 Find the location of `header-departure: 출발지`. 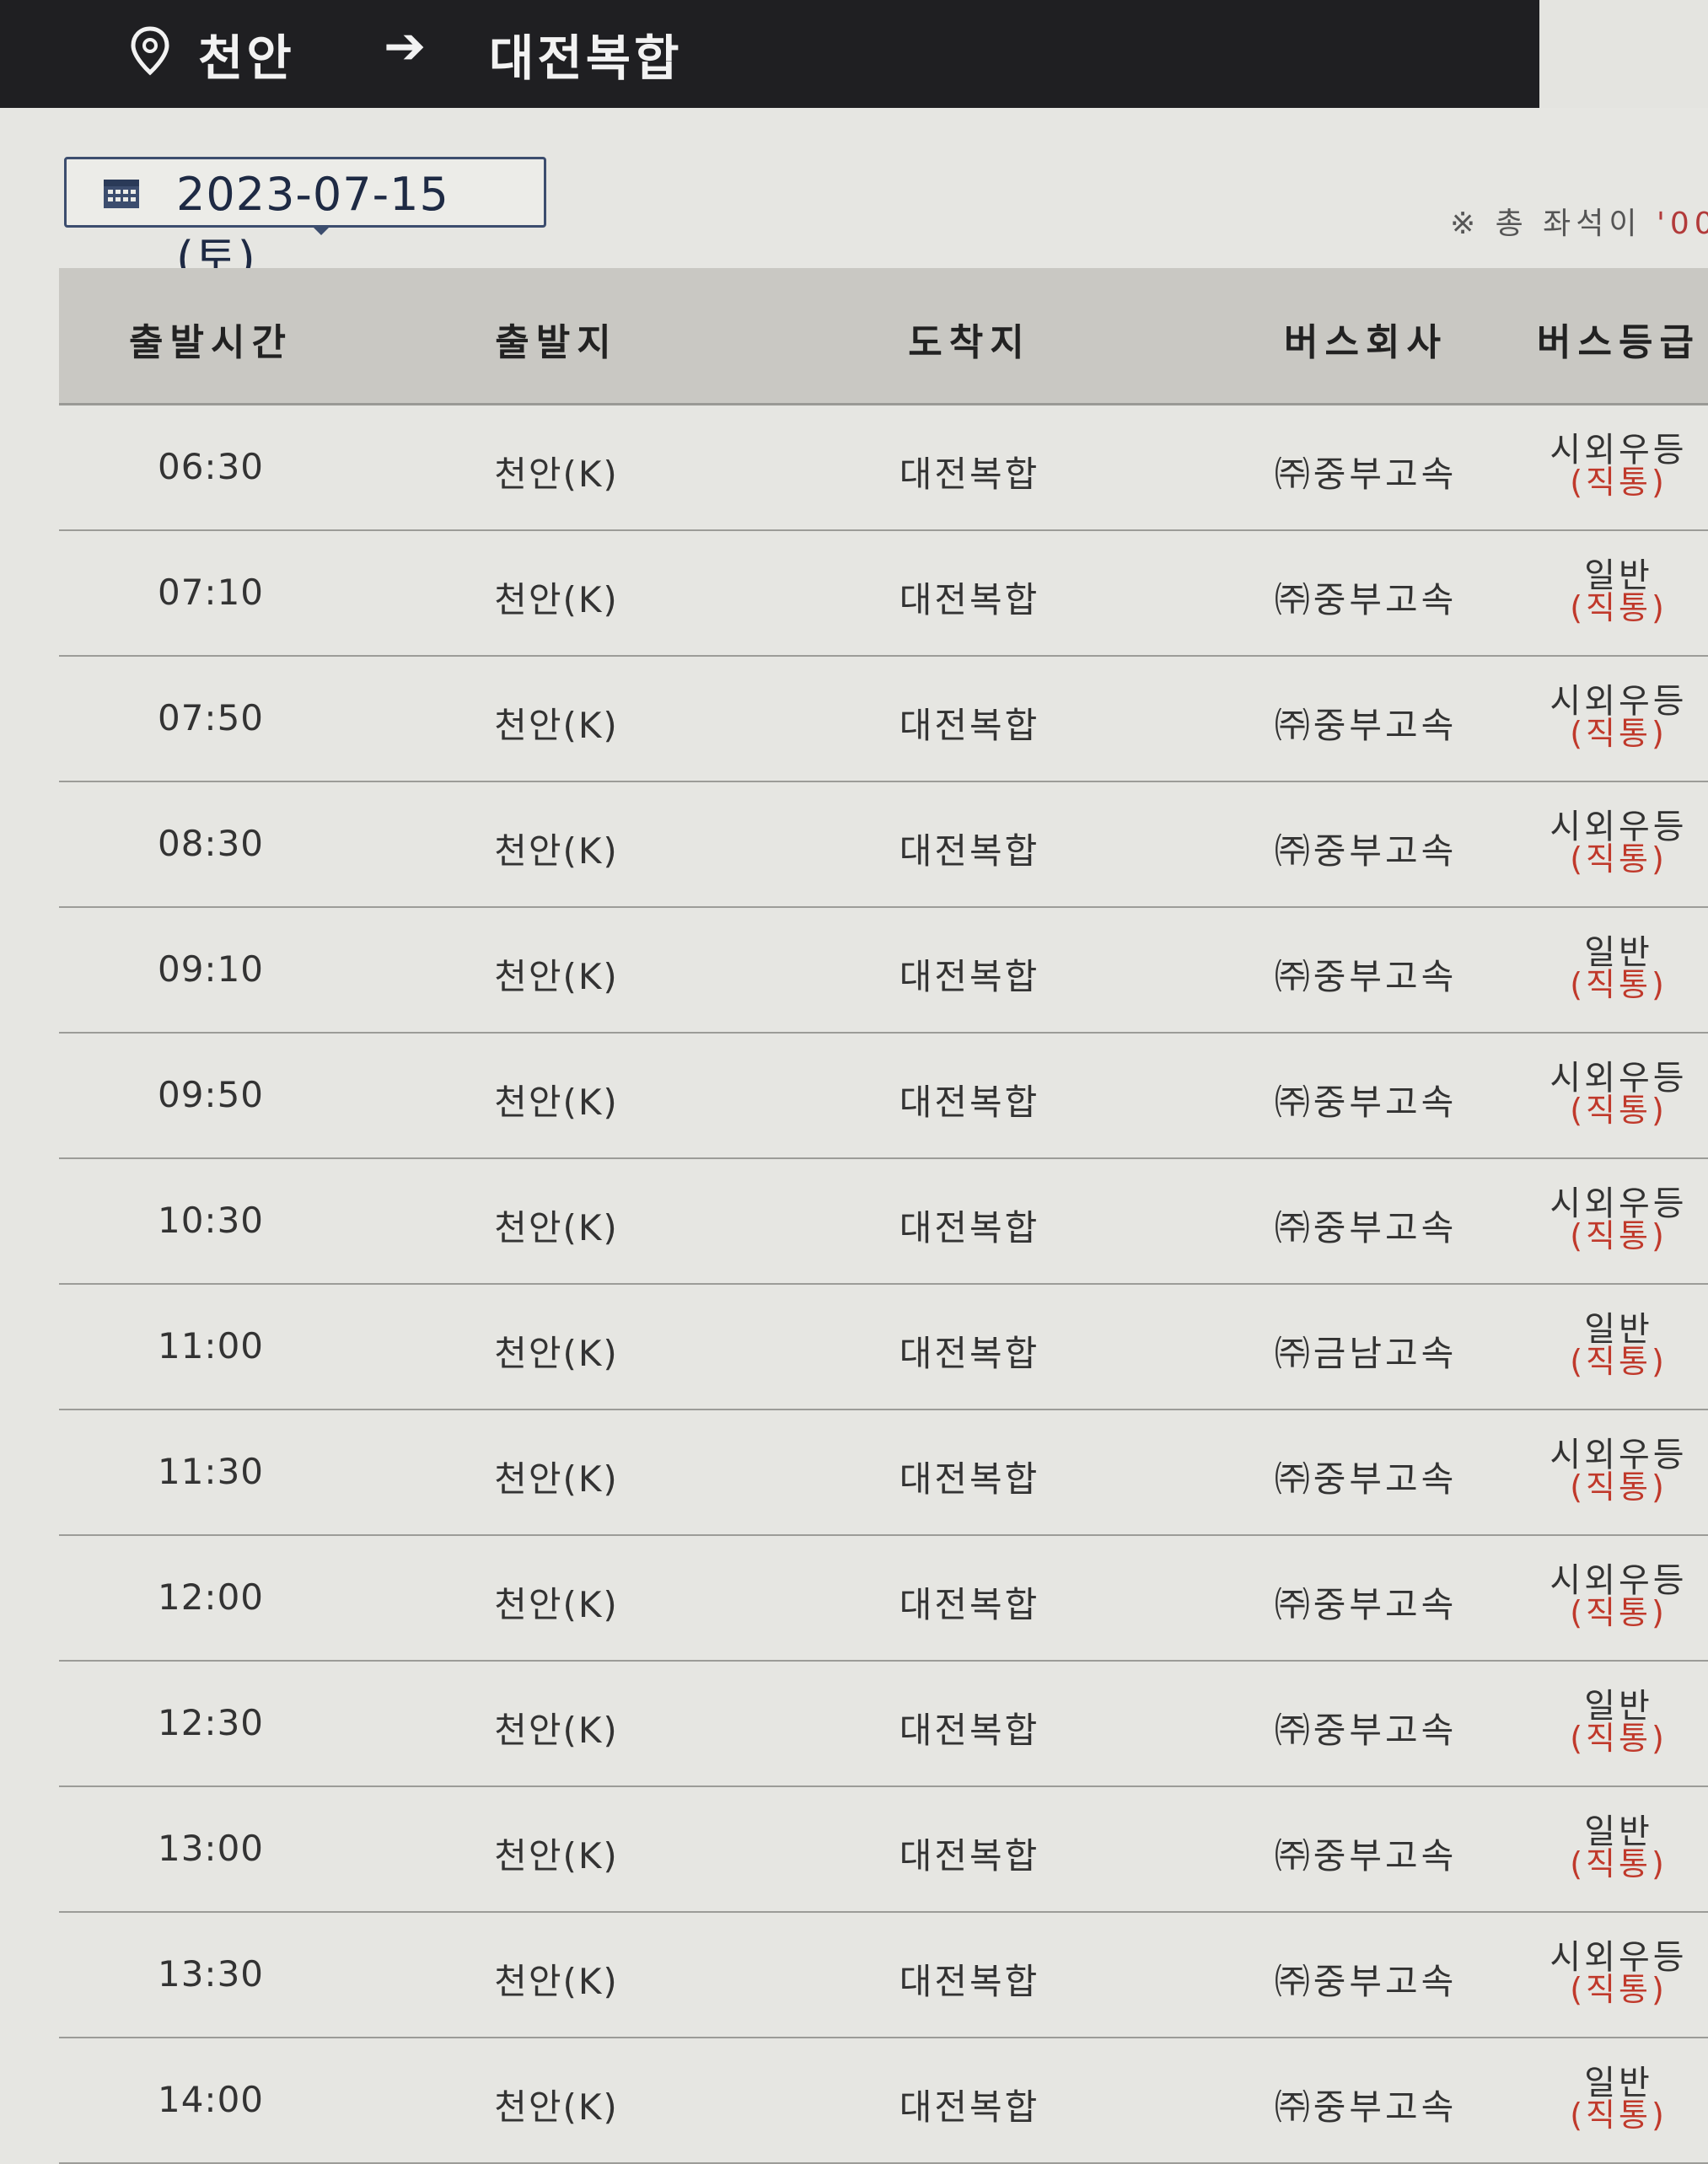

header-departure: 출발지 is located at coordinates (556, 339).